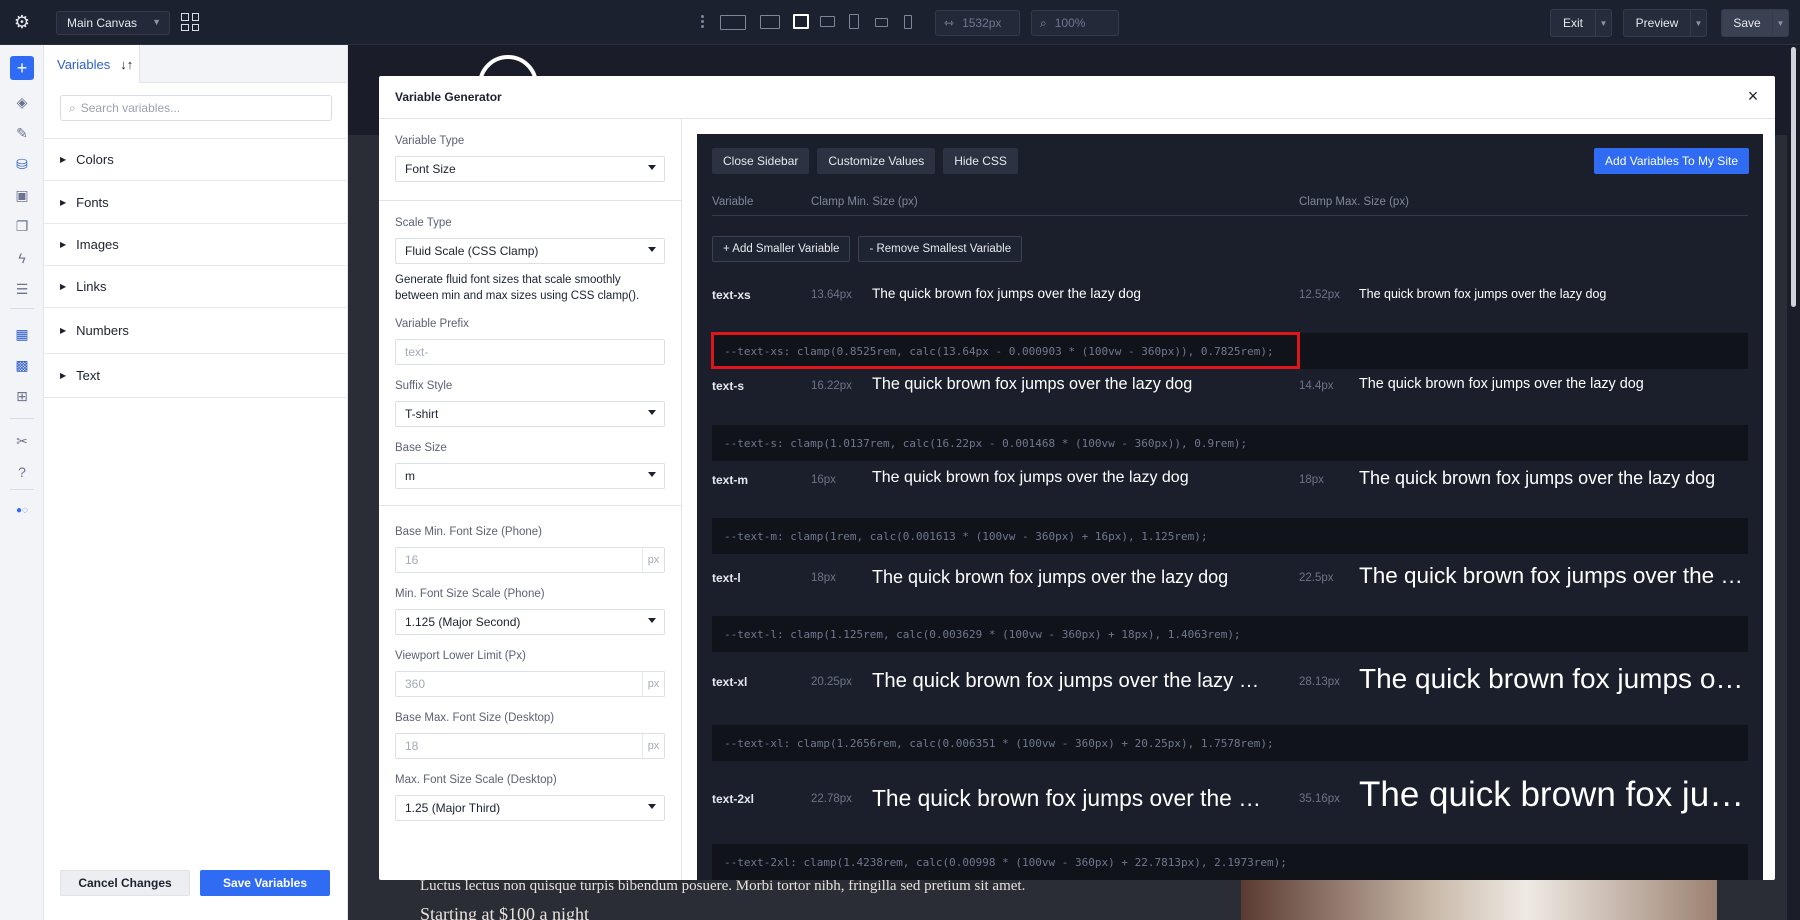 This screenshot has height=920, width=1800. What do you see at coordinates (530, 169) in the screenshot?
I see `variable-type-select: Font Size` at bounding box center [530, 169].